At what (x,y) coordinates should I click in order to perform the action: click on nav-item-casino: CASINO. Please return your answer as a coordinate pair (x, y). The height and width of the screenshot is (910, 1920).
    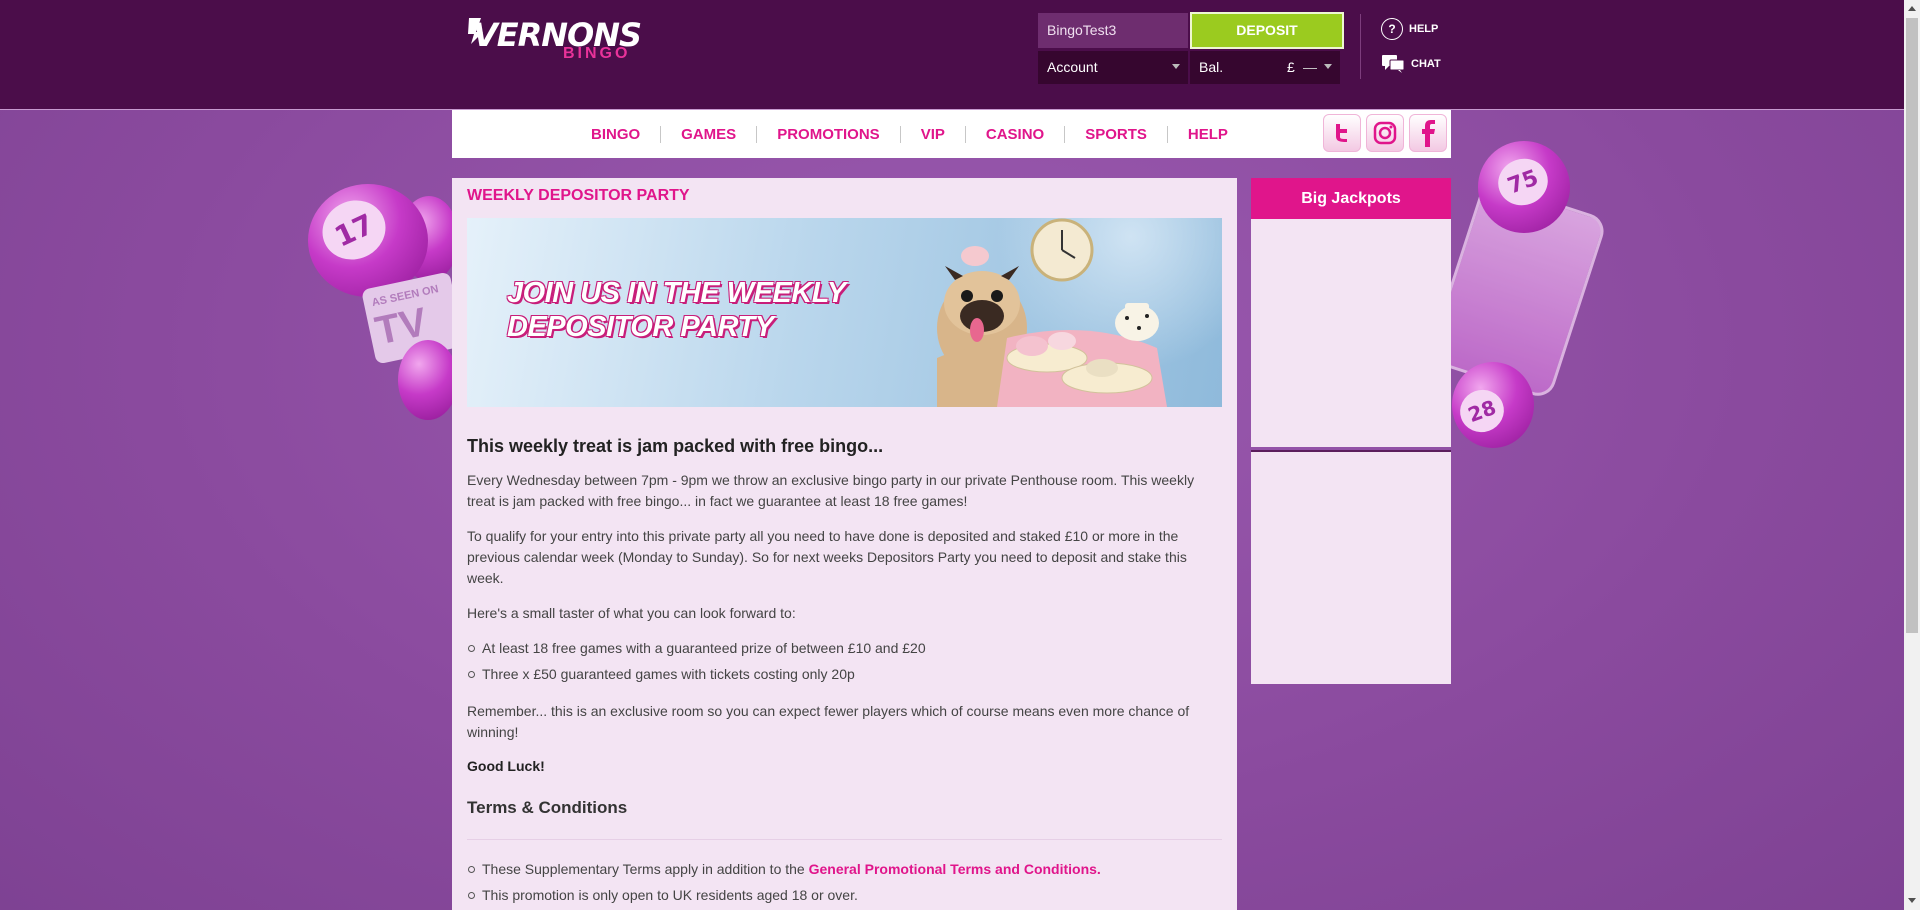
    Looking at the image, I should click on (1016, 134).